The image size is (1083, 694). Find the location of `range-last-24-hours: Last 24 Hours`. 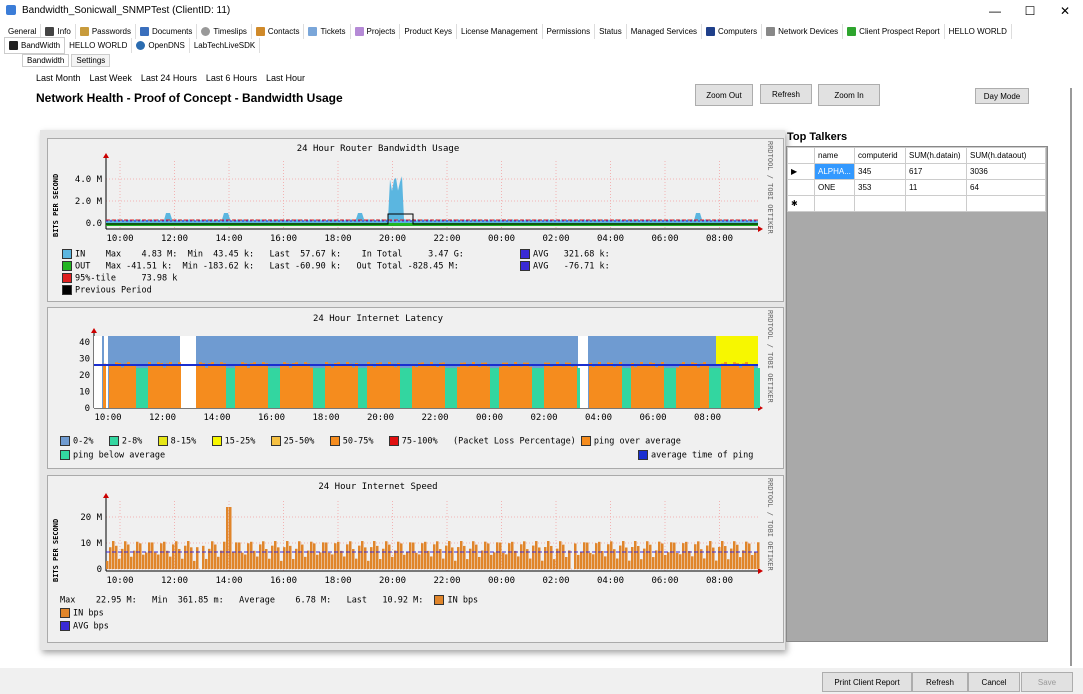

range-last-24-hours: Last 24 Hours is located at coordinates (169, 78).